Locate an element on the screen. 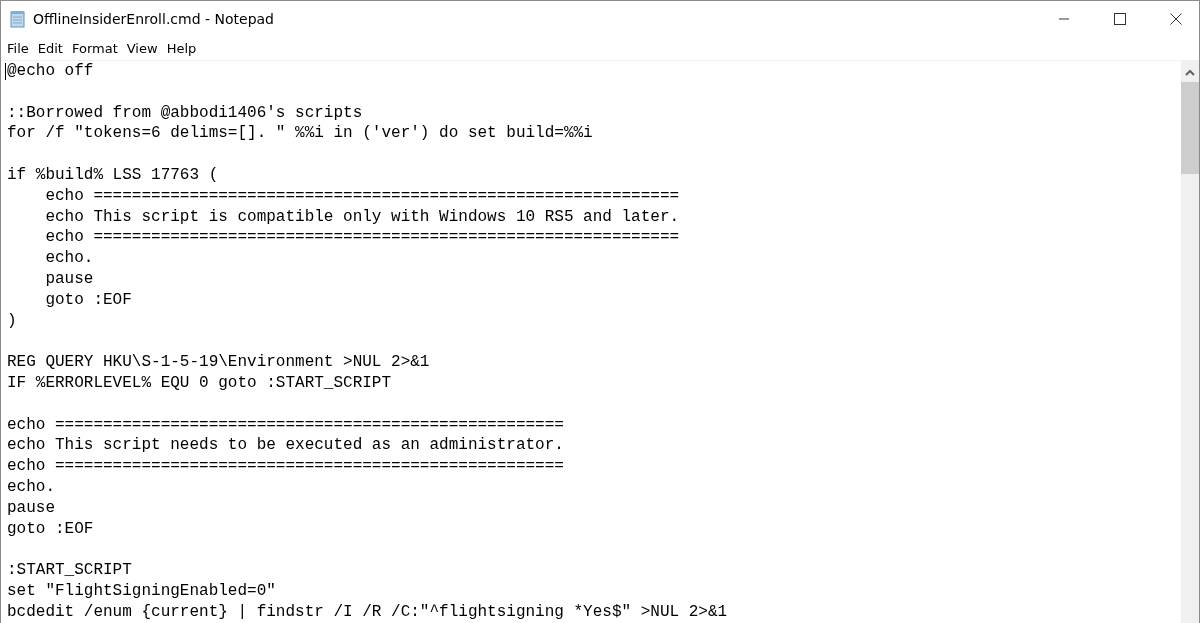 This screenshot has height=623, width=1200. close-icon is located at coordinates (1176, 19).